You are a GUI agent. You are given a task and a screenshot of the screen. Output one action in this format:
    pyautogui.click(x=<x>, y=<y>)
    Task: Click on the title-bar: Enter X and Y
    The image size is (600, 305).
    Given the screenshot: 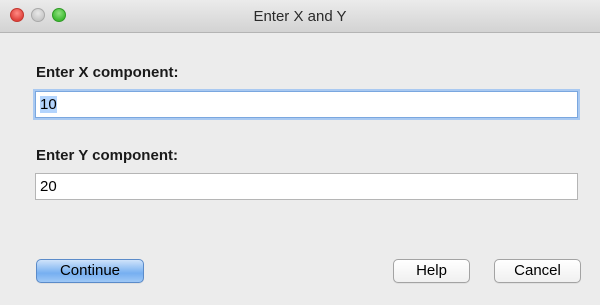 What is the action you would take?
    pyautogui.click(x=300, y=16)
    